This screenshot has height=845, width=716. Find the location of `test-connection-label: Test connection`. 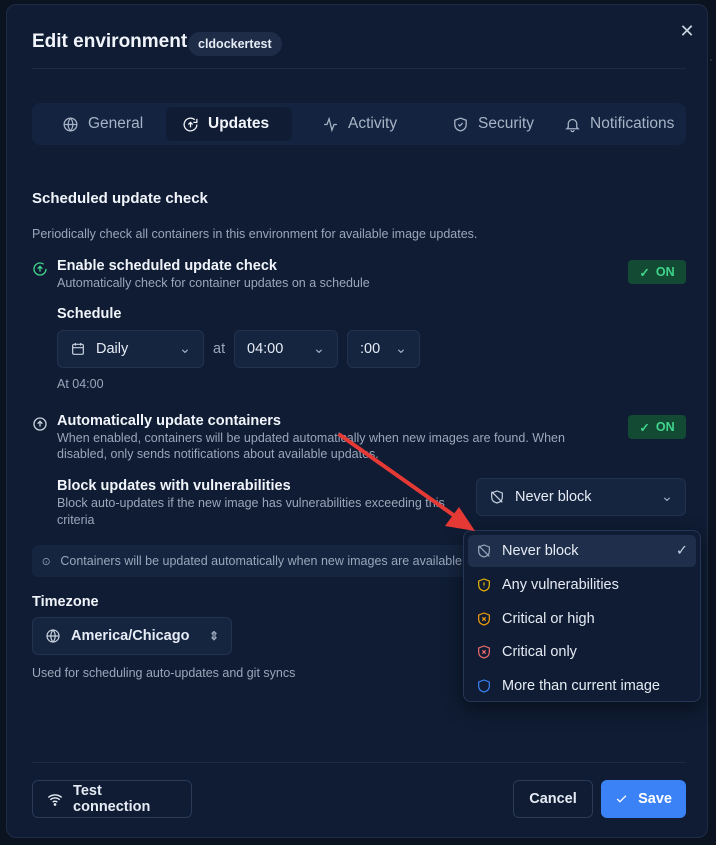

test-connection-label: Test connection is located at coordinates (112, 799).